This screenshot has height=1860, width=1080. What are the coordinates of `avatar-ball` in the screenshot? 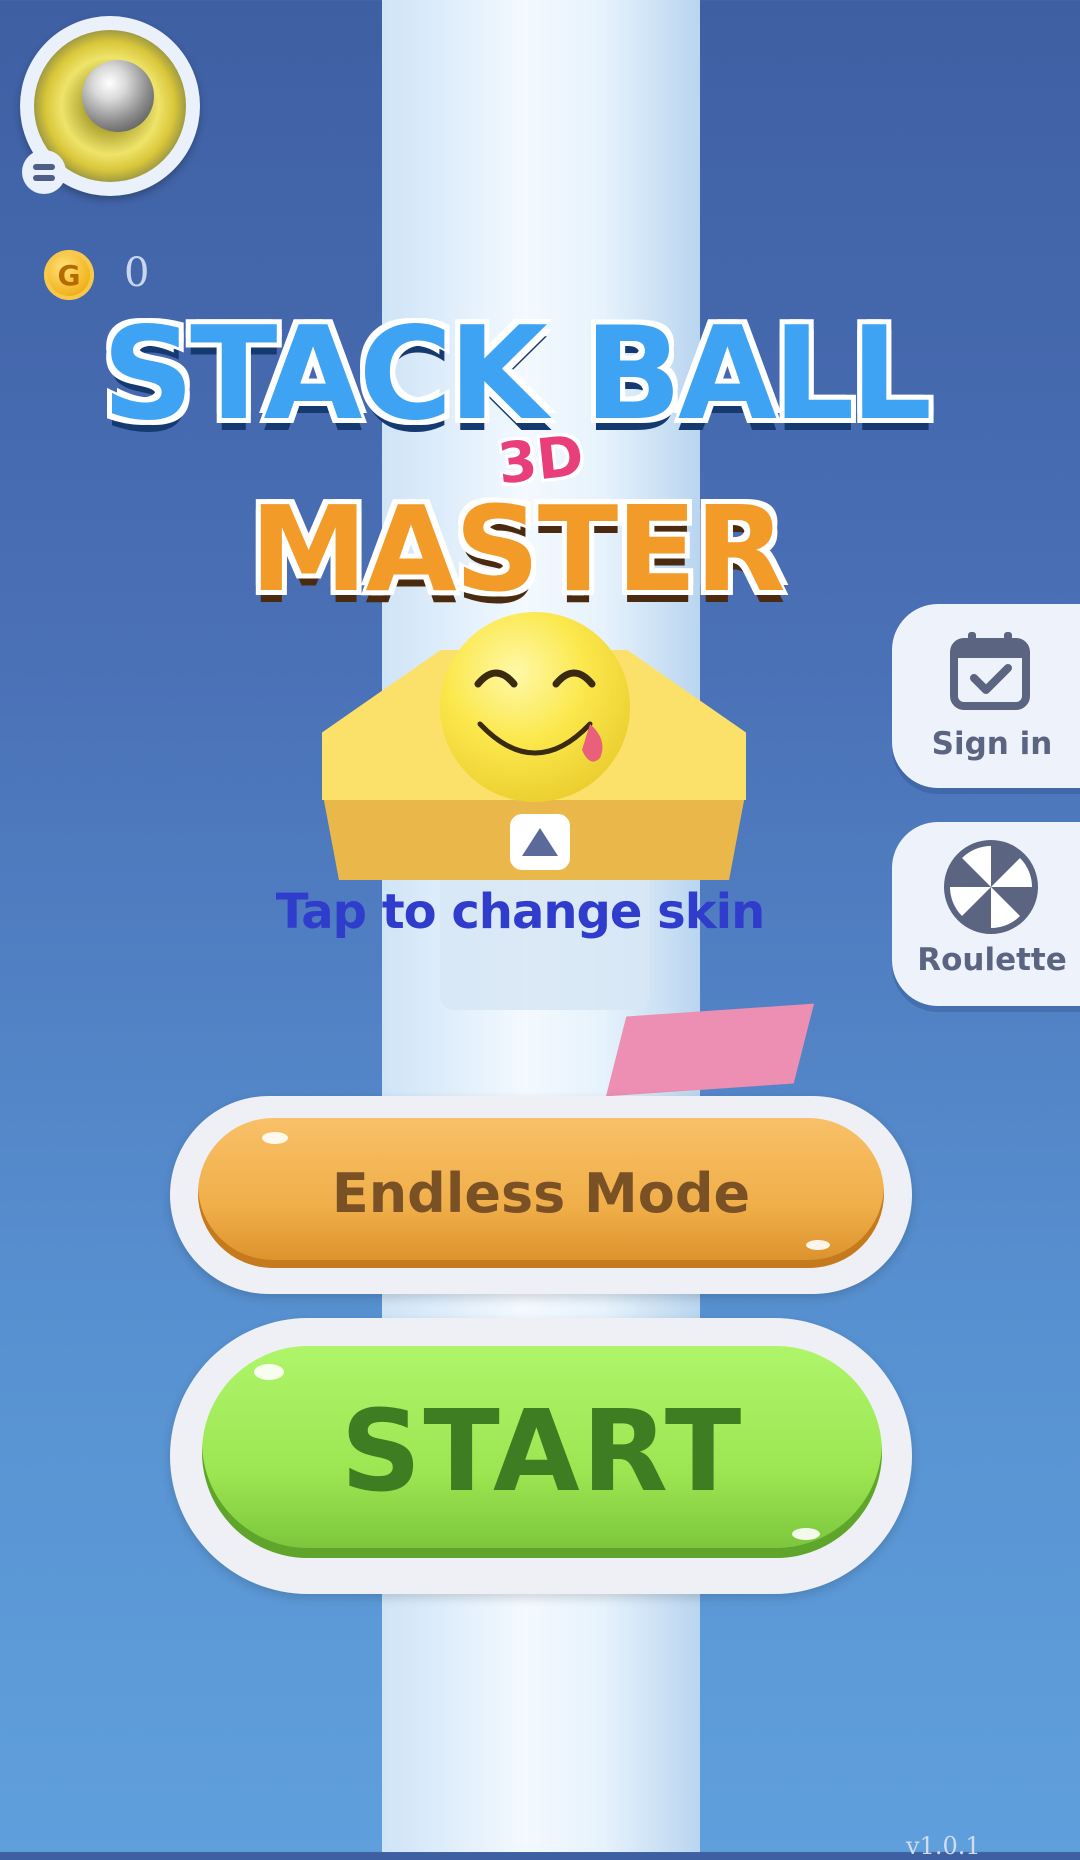 It's located at (118, 96).